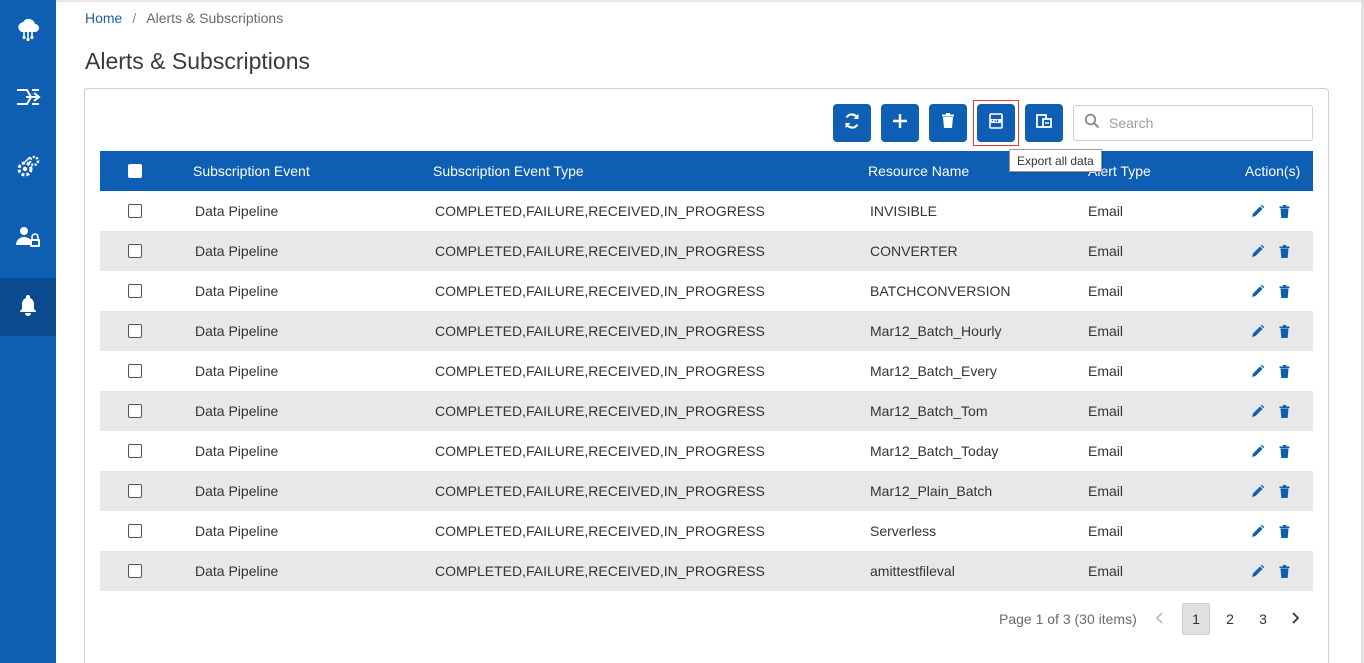 This screenshot has height=663, width=1364. I want to click on breadcrumb: Home / Alerts & Subscriptions, so click(184, 18).